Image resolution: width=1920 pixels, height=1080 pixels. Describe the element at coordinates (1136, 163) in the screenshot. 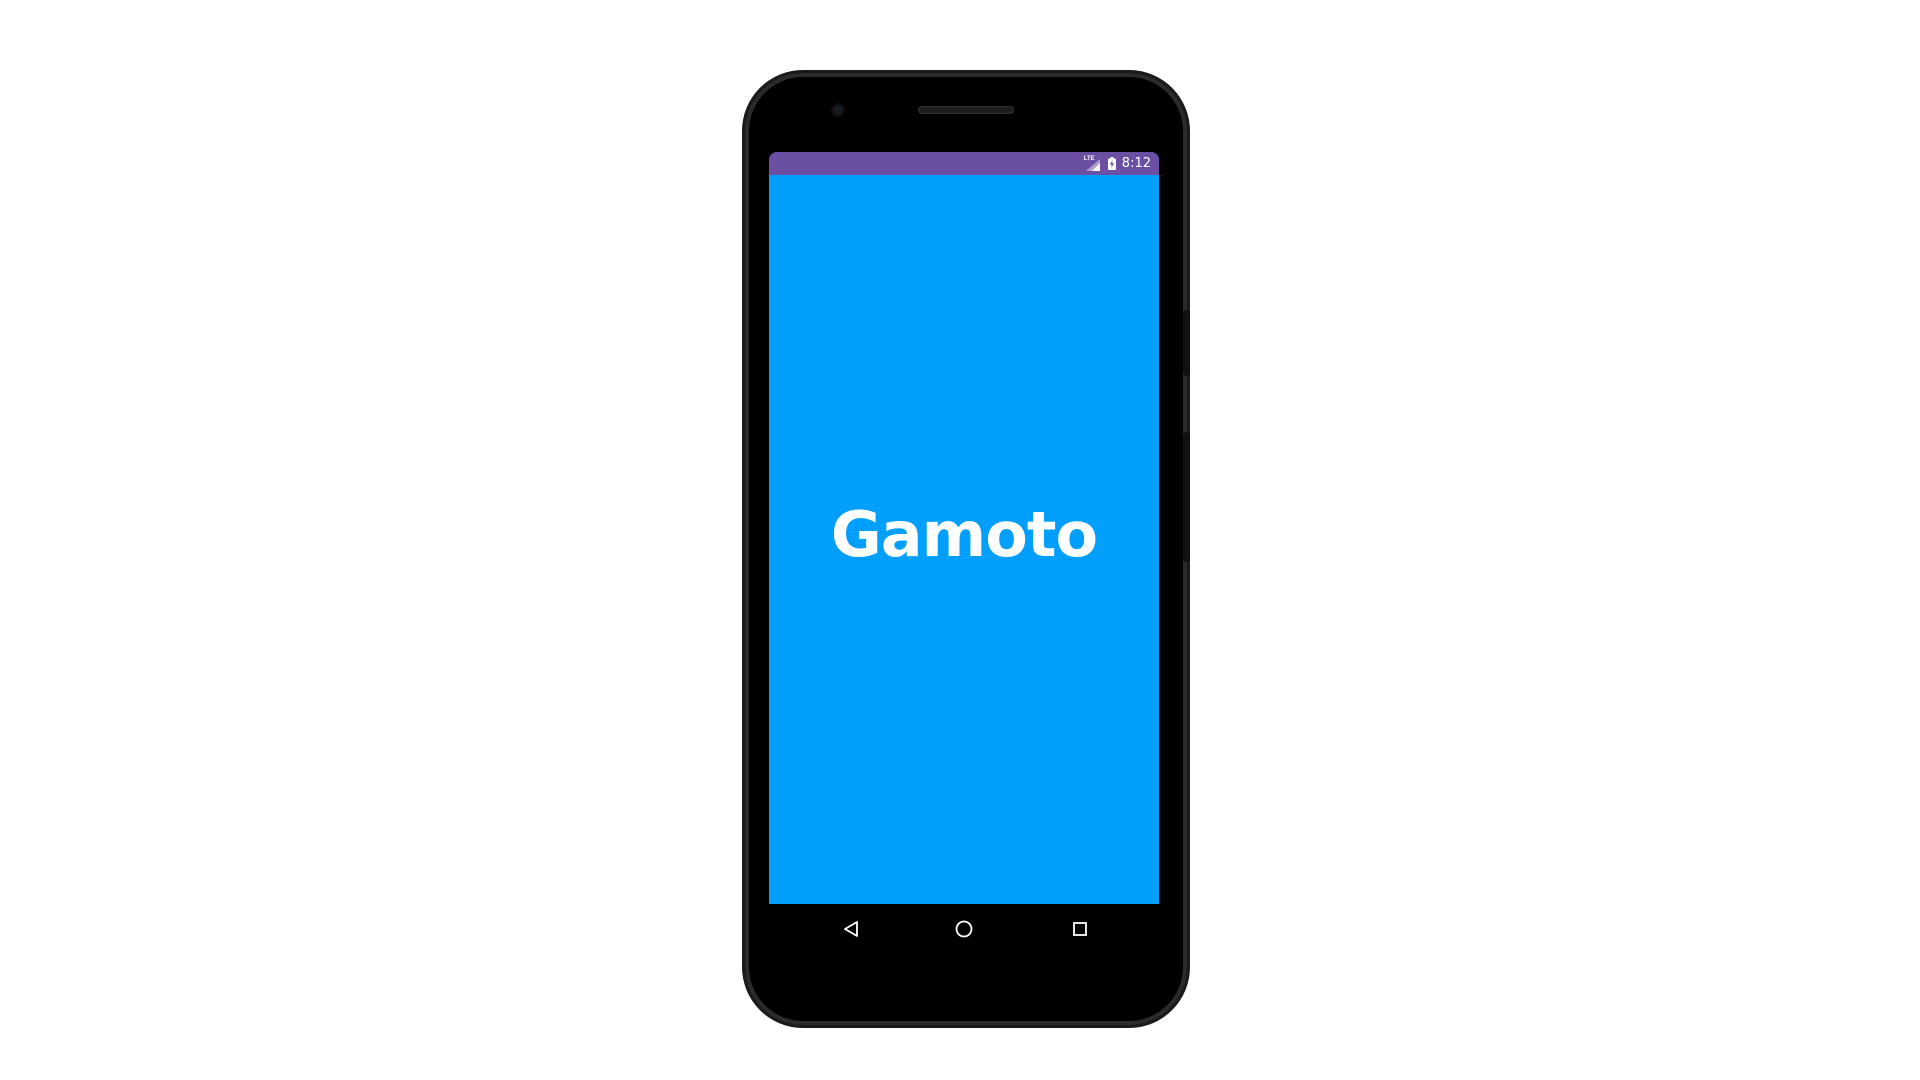

I see `status-clock: 8:12` at that location.